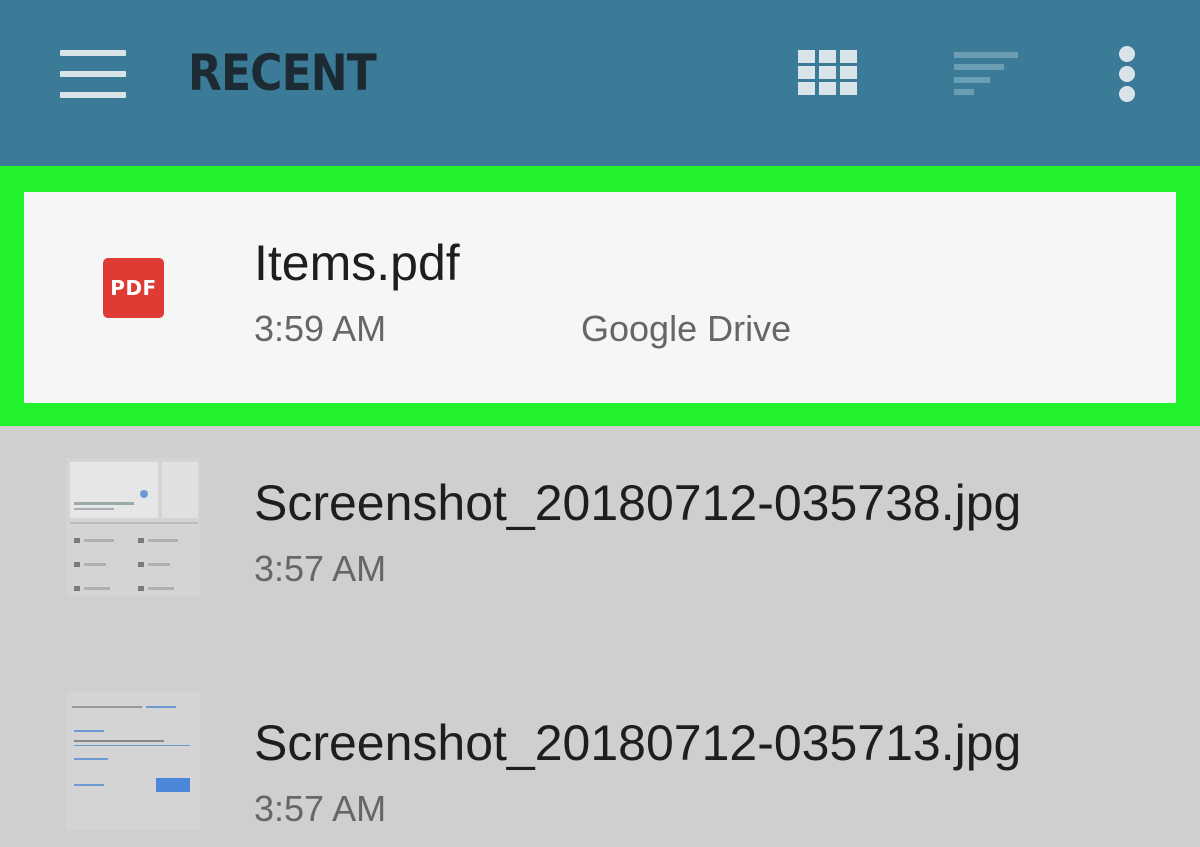 This screenshot has height=847, width=1200. I want to click on file-name: Screenshot_20180712-035713.jpg, so click(638, 743).